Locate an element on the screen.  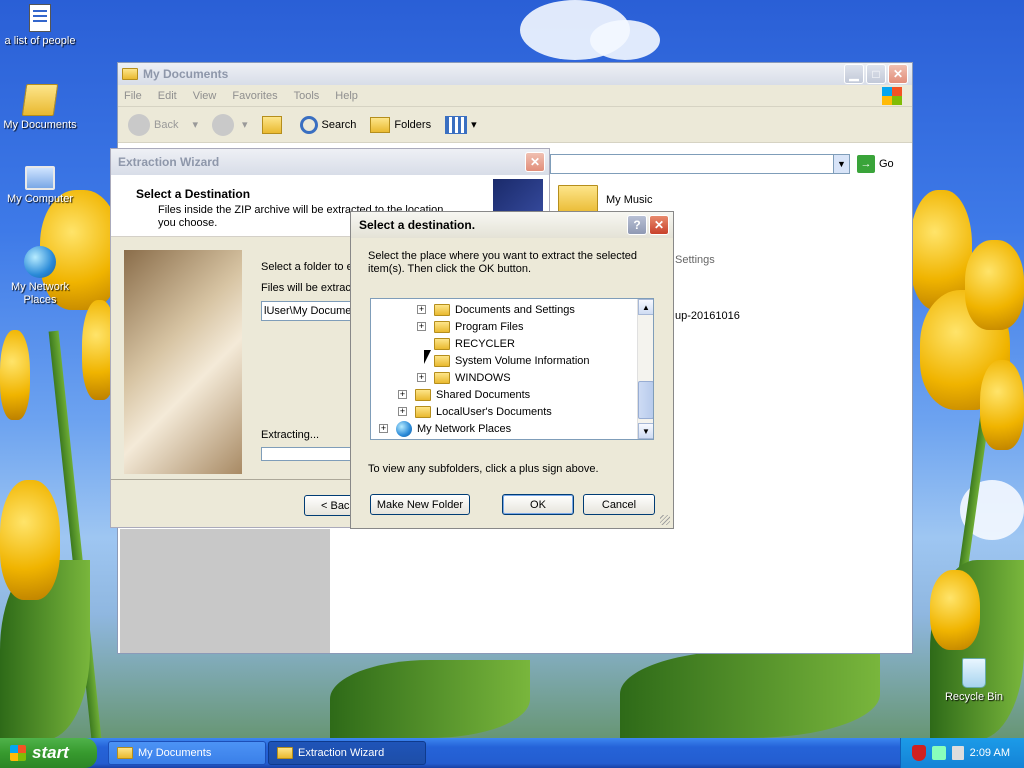
tree-item-system-volume-information: System Volume Information is located at coordinates (503, 360).